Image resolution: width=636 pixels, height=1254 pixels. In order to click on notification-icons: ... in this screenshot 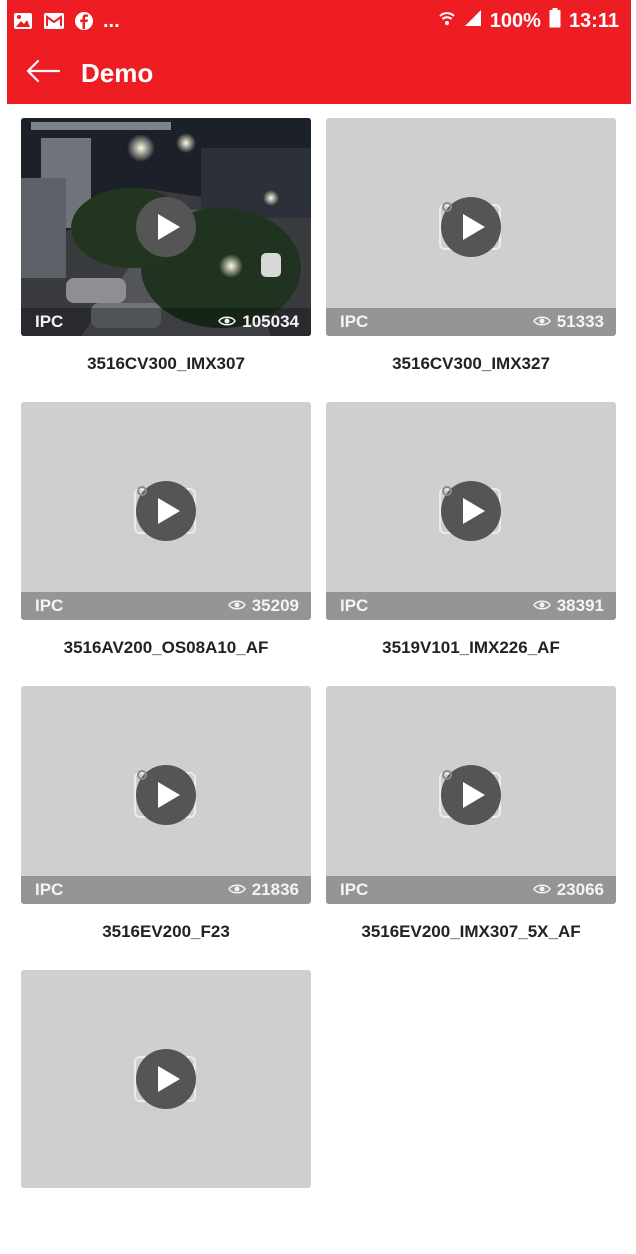, I will do `click(66, 21)`.